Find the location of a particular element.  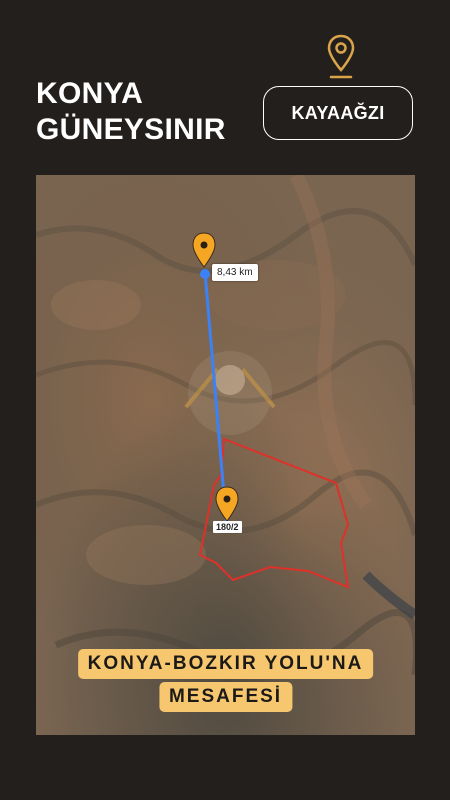

location-button: KAYAAĞZI is located at coordinates (338, 113).